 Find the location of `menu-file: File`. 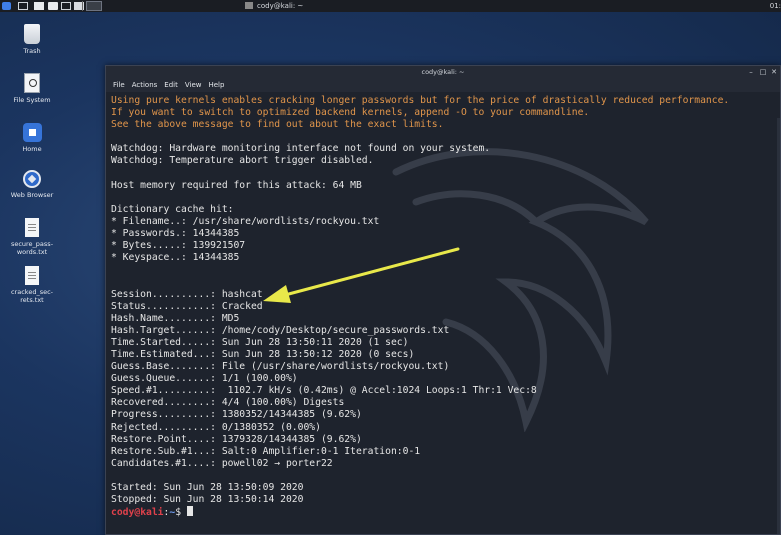

menu-file: File is located at coordinates (119, 85).